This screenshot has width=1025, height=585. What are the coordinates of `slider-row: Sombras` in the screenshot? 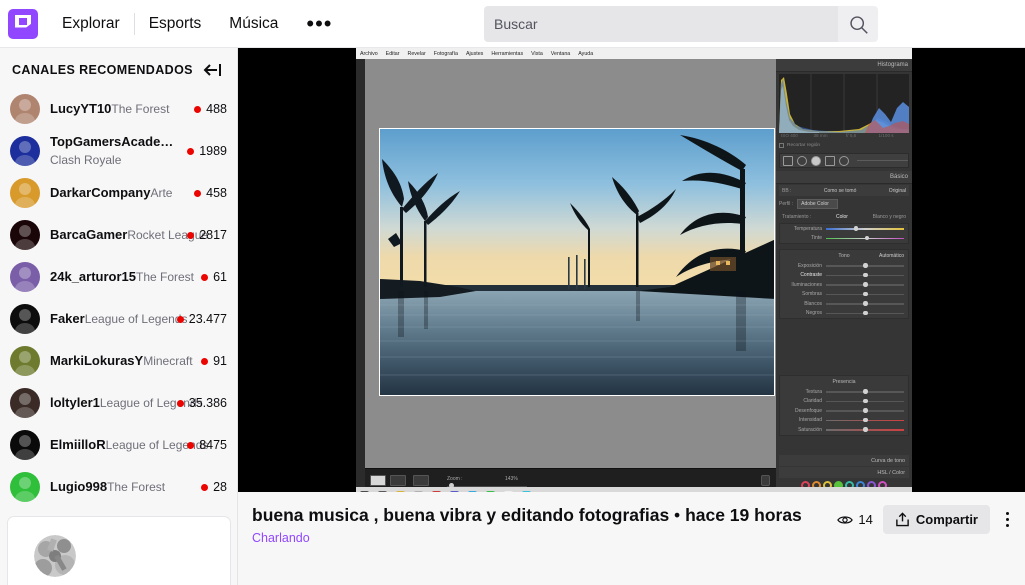 It's located at (844, 295).